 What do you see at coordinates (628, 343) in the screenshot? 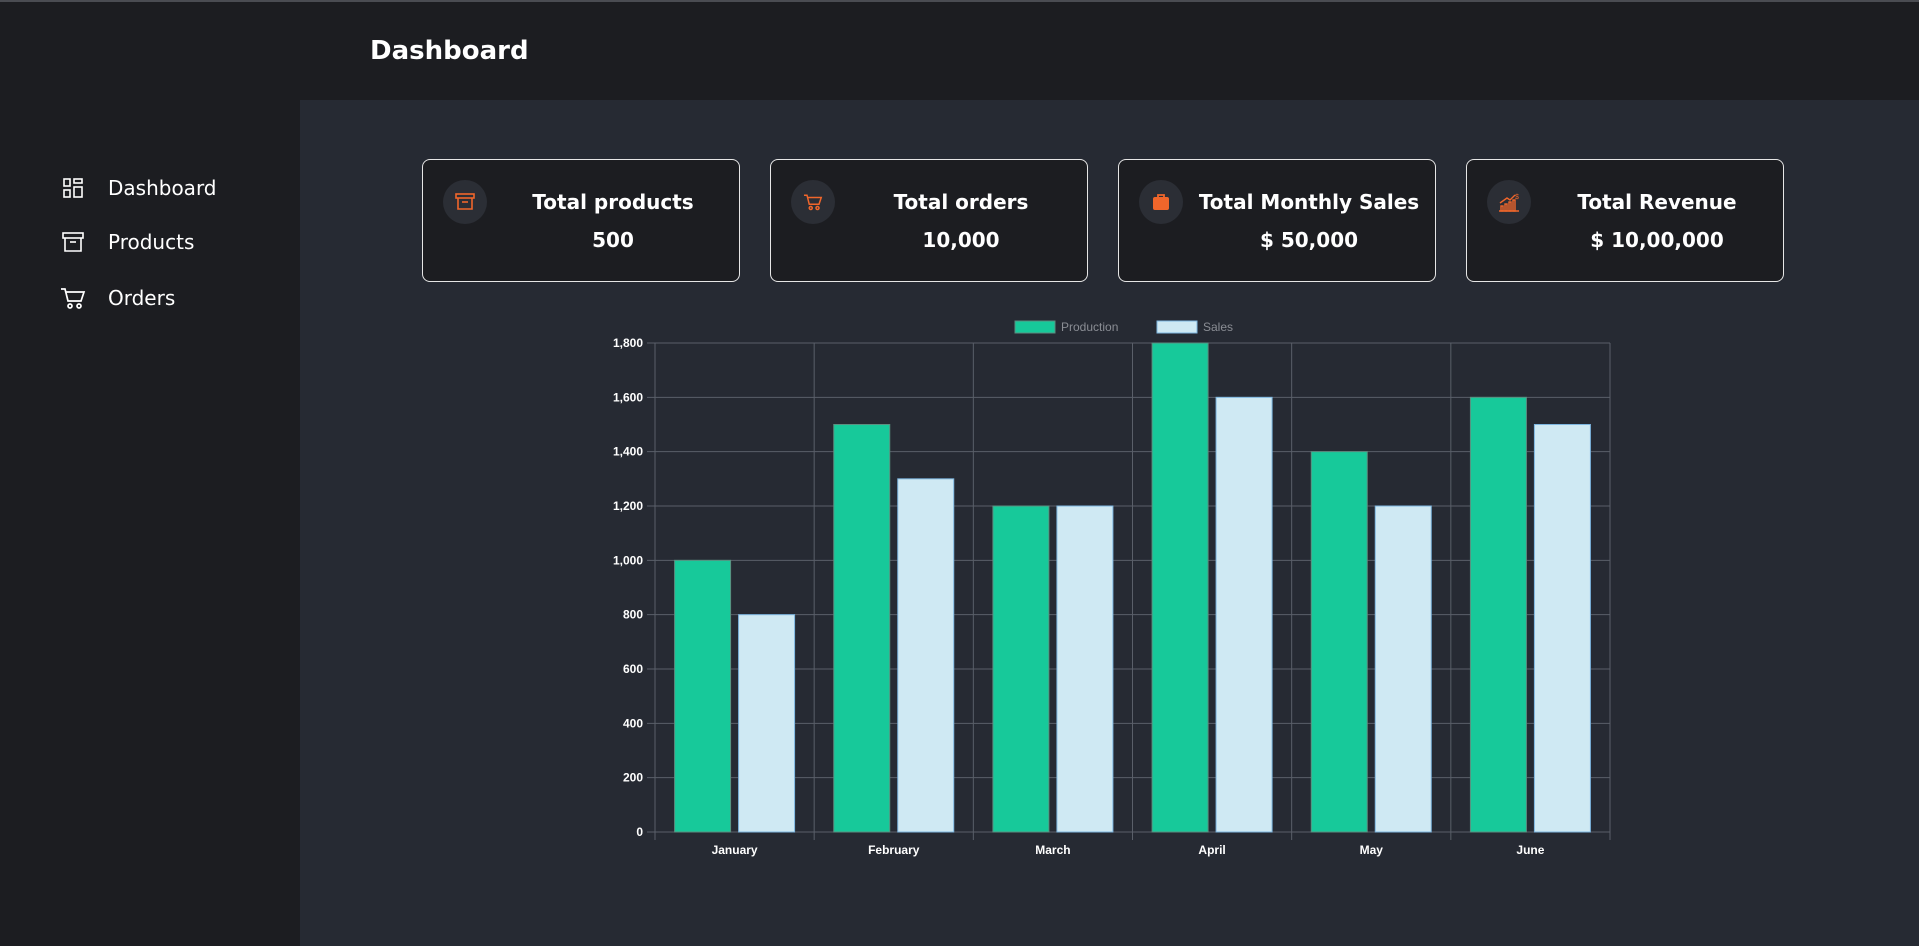
I see `y-tick-label: 1,800` at bounding box center [628, 343].